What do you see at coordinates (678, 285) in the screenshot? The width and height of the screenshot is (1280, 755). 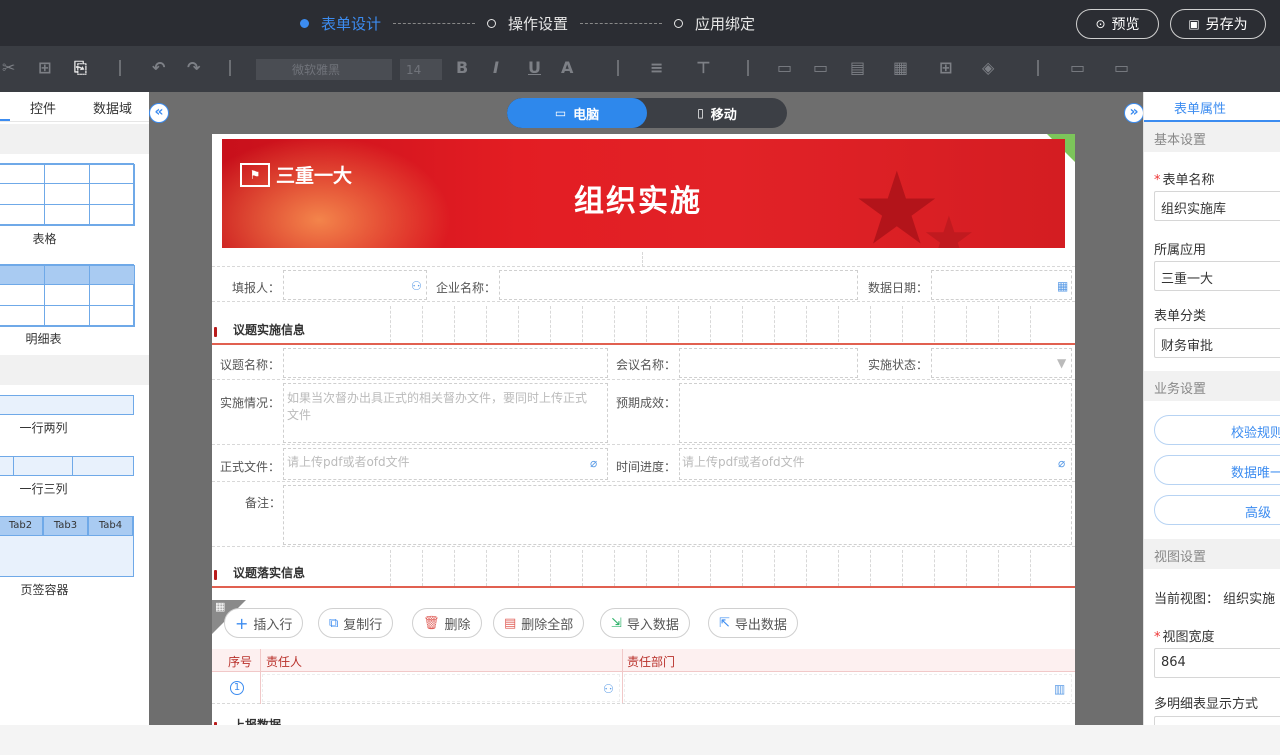 I see `company-field` at bounding box center [678, 285].